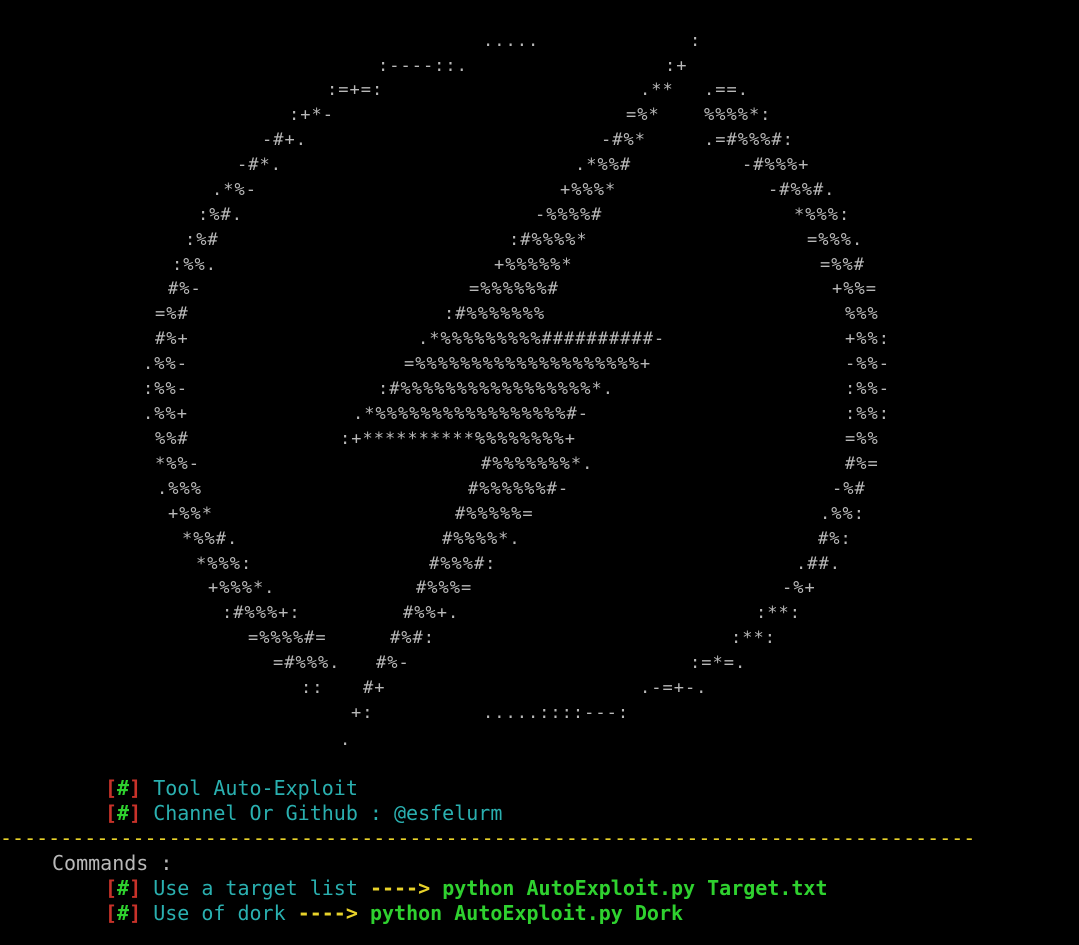  I want to click on command-label: Use a target list, so click(255, 888).